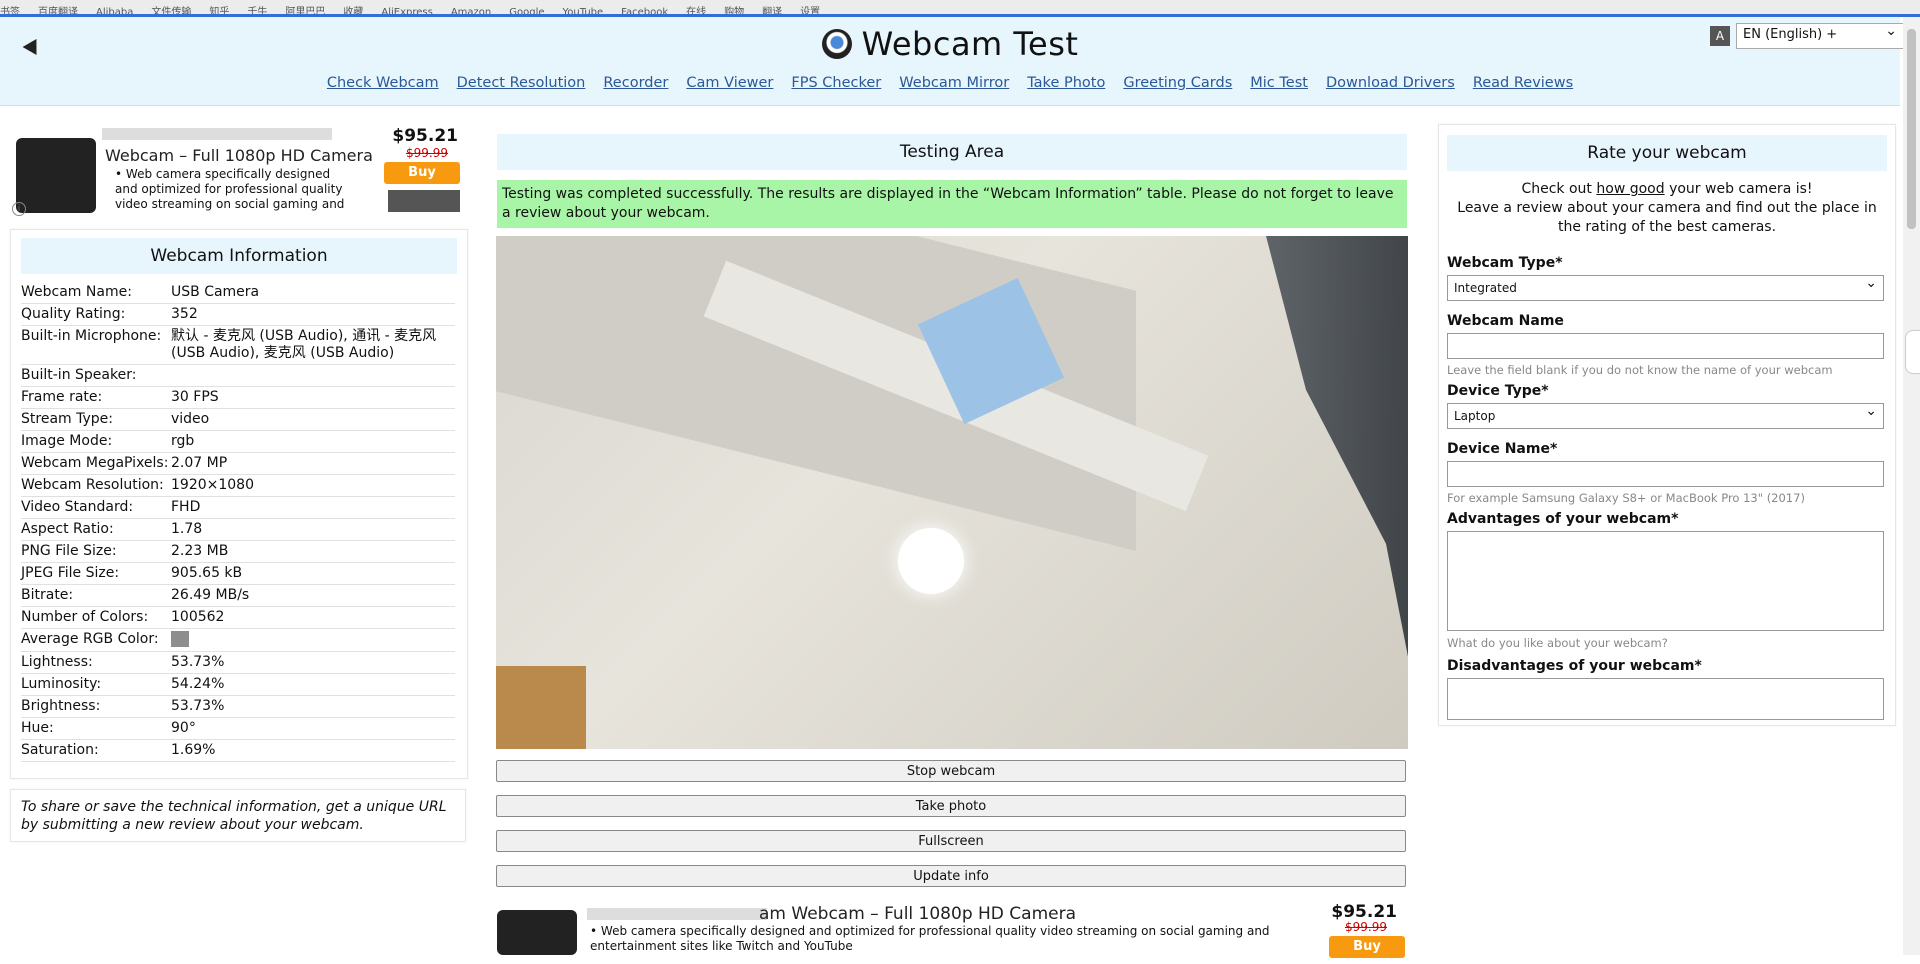 The width and height of the screenshot is (1920, 964). What do you see at coordinates (198, 662) in the screenshot?
I see `info-value: 53.73%` at bounding box center [198, 662].